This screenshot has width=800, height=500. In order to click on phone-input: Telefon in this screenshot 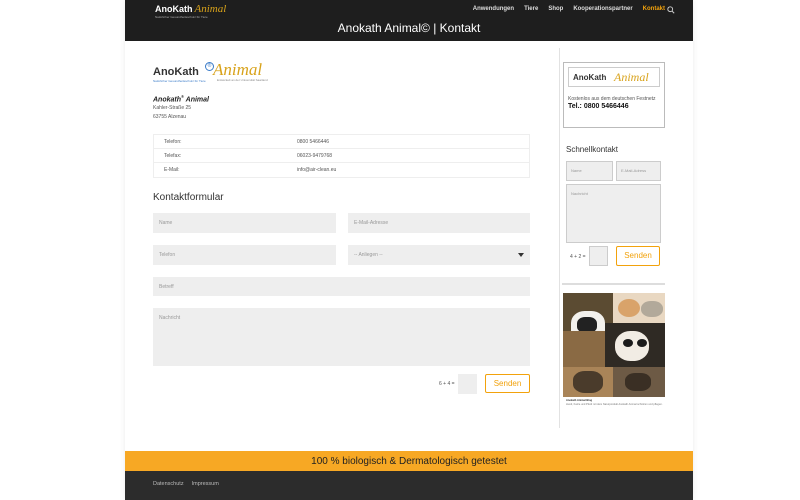, I will do `click(244, 255)`.